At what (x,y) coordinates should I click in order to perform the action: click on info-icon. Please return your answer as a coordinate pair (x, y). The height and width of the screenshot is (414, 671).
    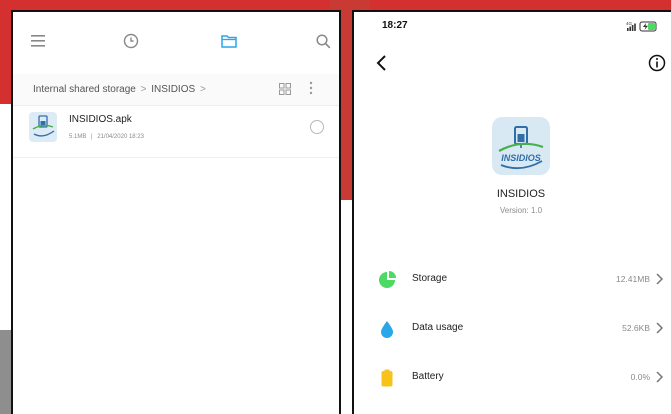
    Looking at the image, I should click on (657, 63).